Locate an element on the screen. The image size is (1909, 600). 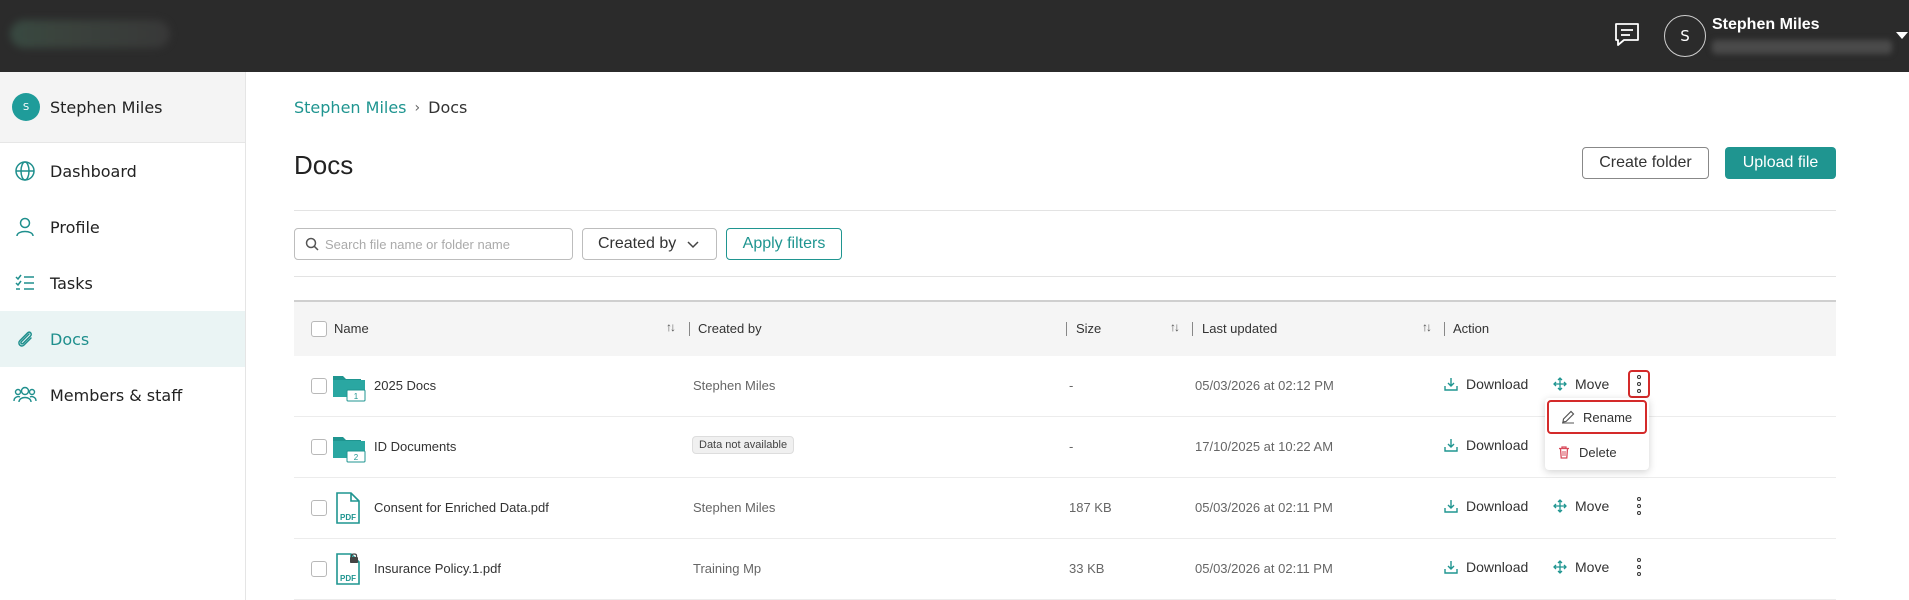
created-by-select: Created by is located at coordinates (649, 244).